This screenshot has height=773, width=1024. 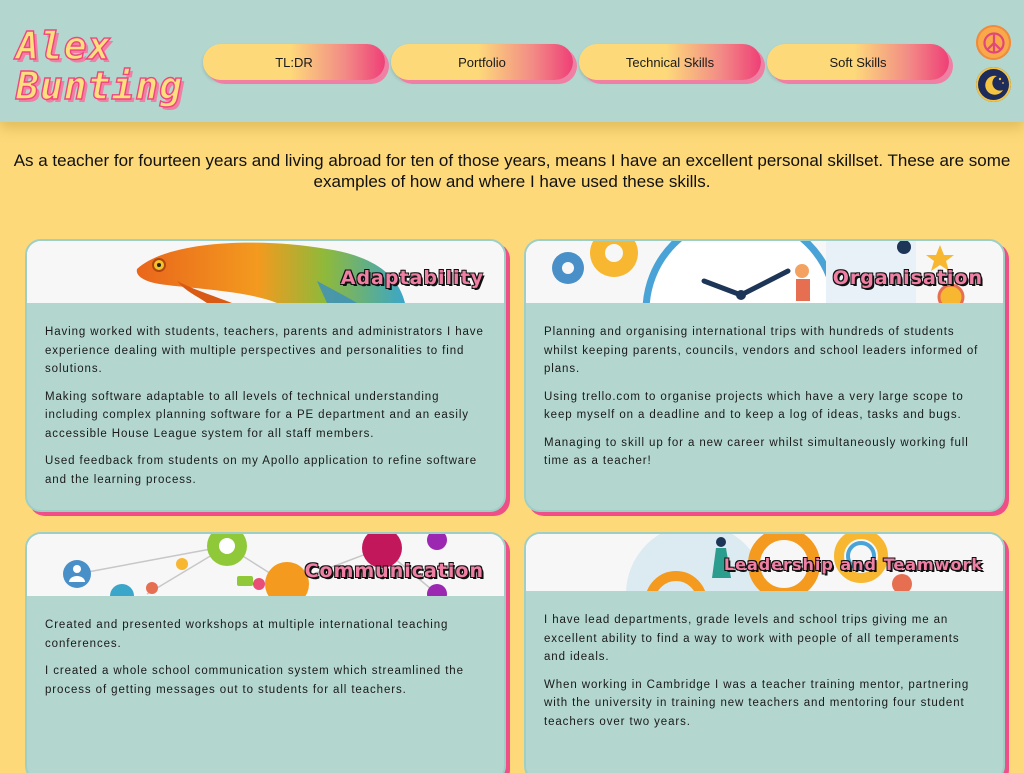 I want to click on site-logo: Alex Bunting, so click(x=103, y=66).